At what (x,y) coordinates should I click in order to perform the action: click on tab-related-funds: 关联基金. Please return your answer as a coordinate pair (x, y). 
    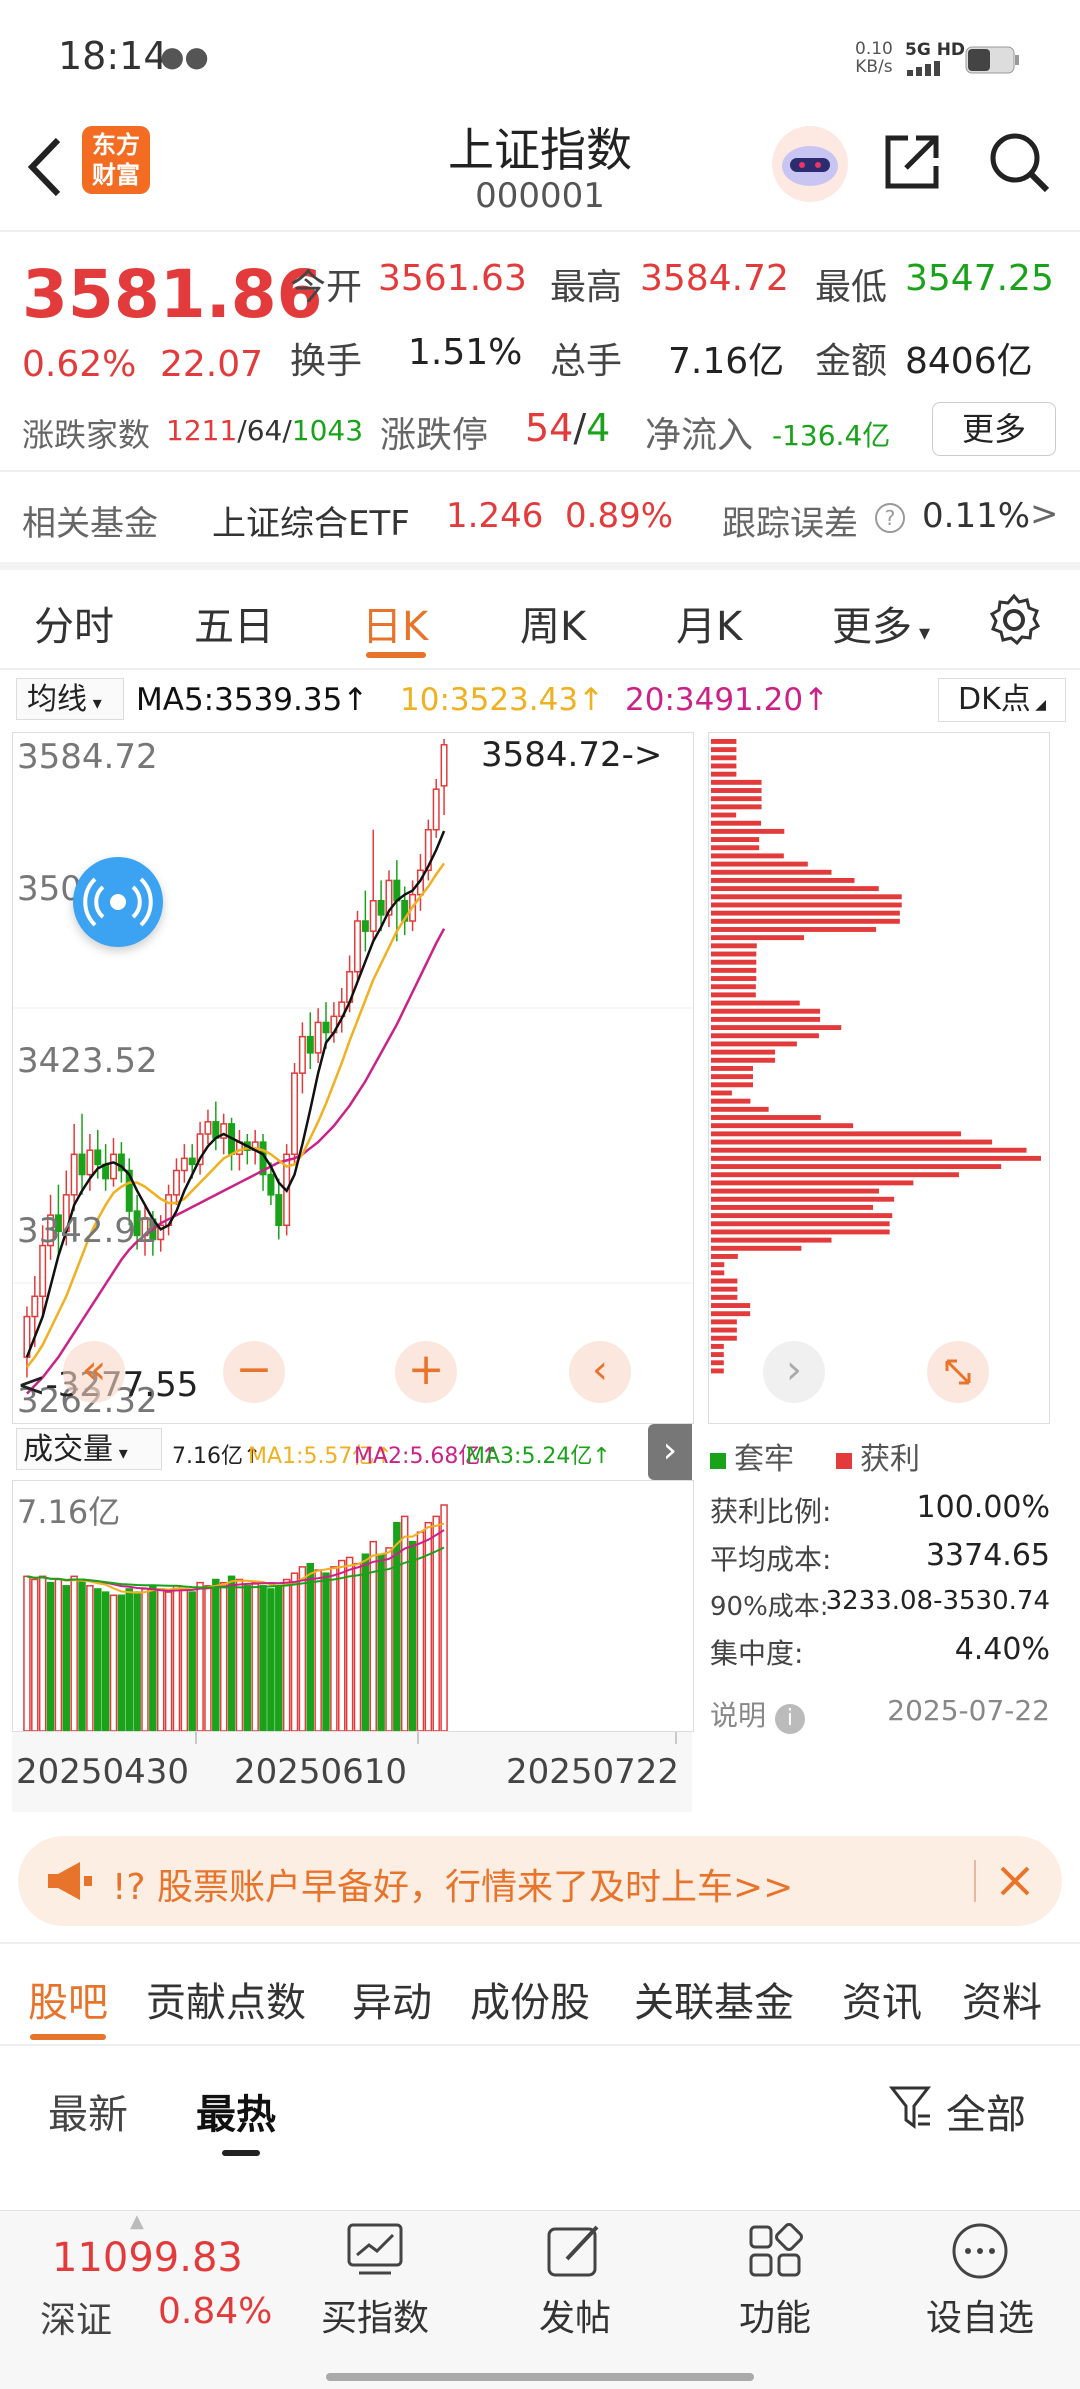
    Looking at the image, I should click on (714, 1999).